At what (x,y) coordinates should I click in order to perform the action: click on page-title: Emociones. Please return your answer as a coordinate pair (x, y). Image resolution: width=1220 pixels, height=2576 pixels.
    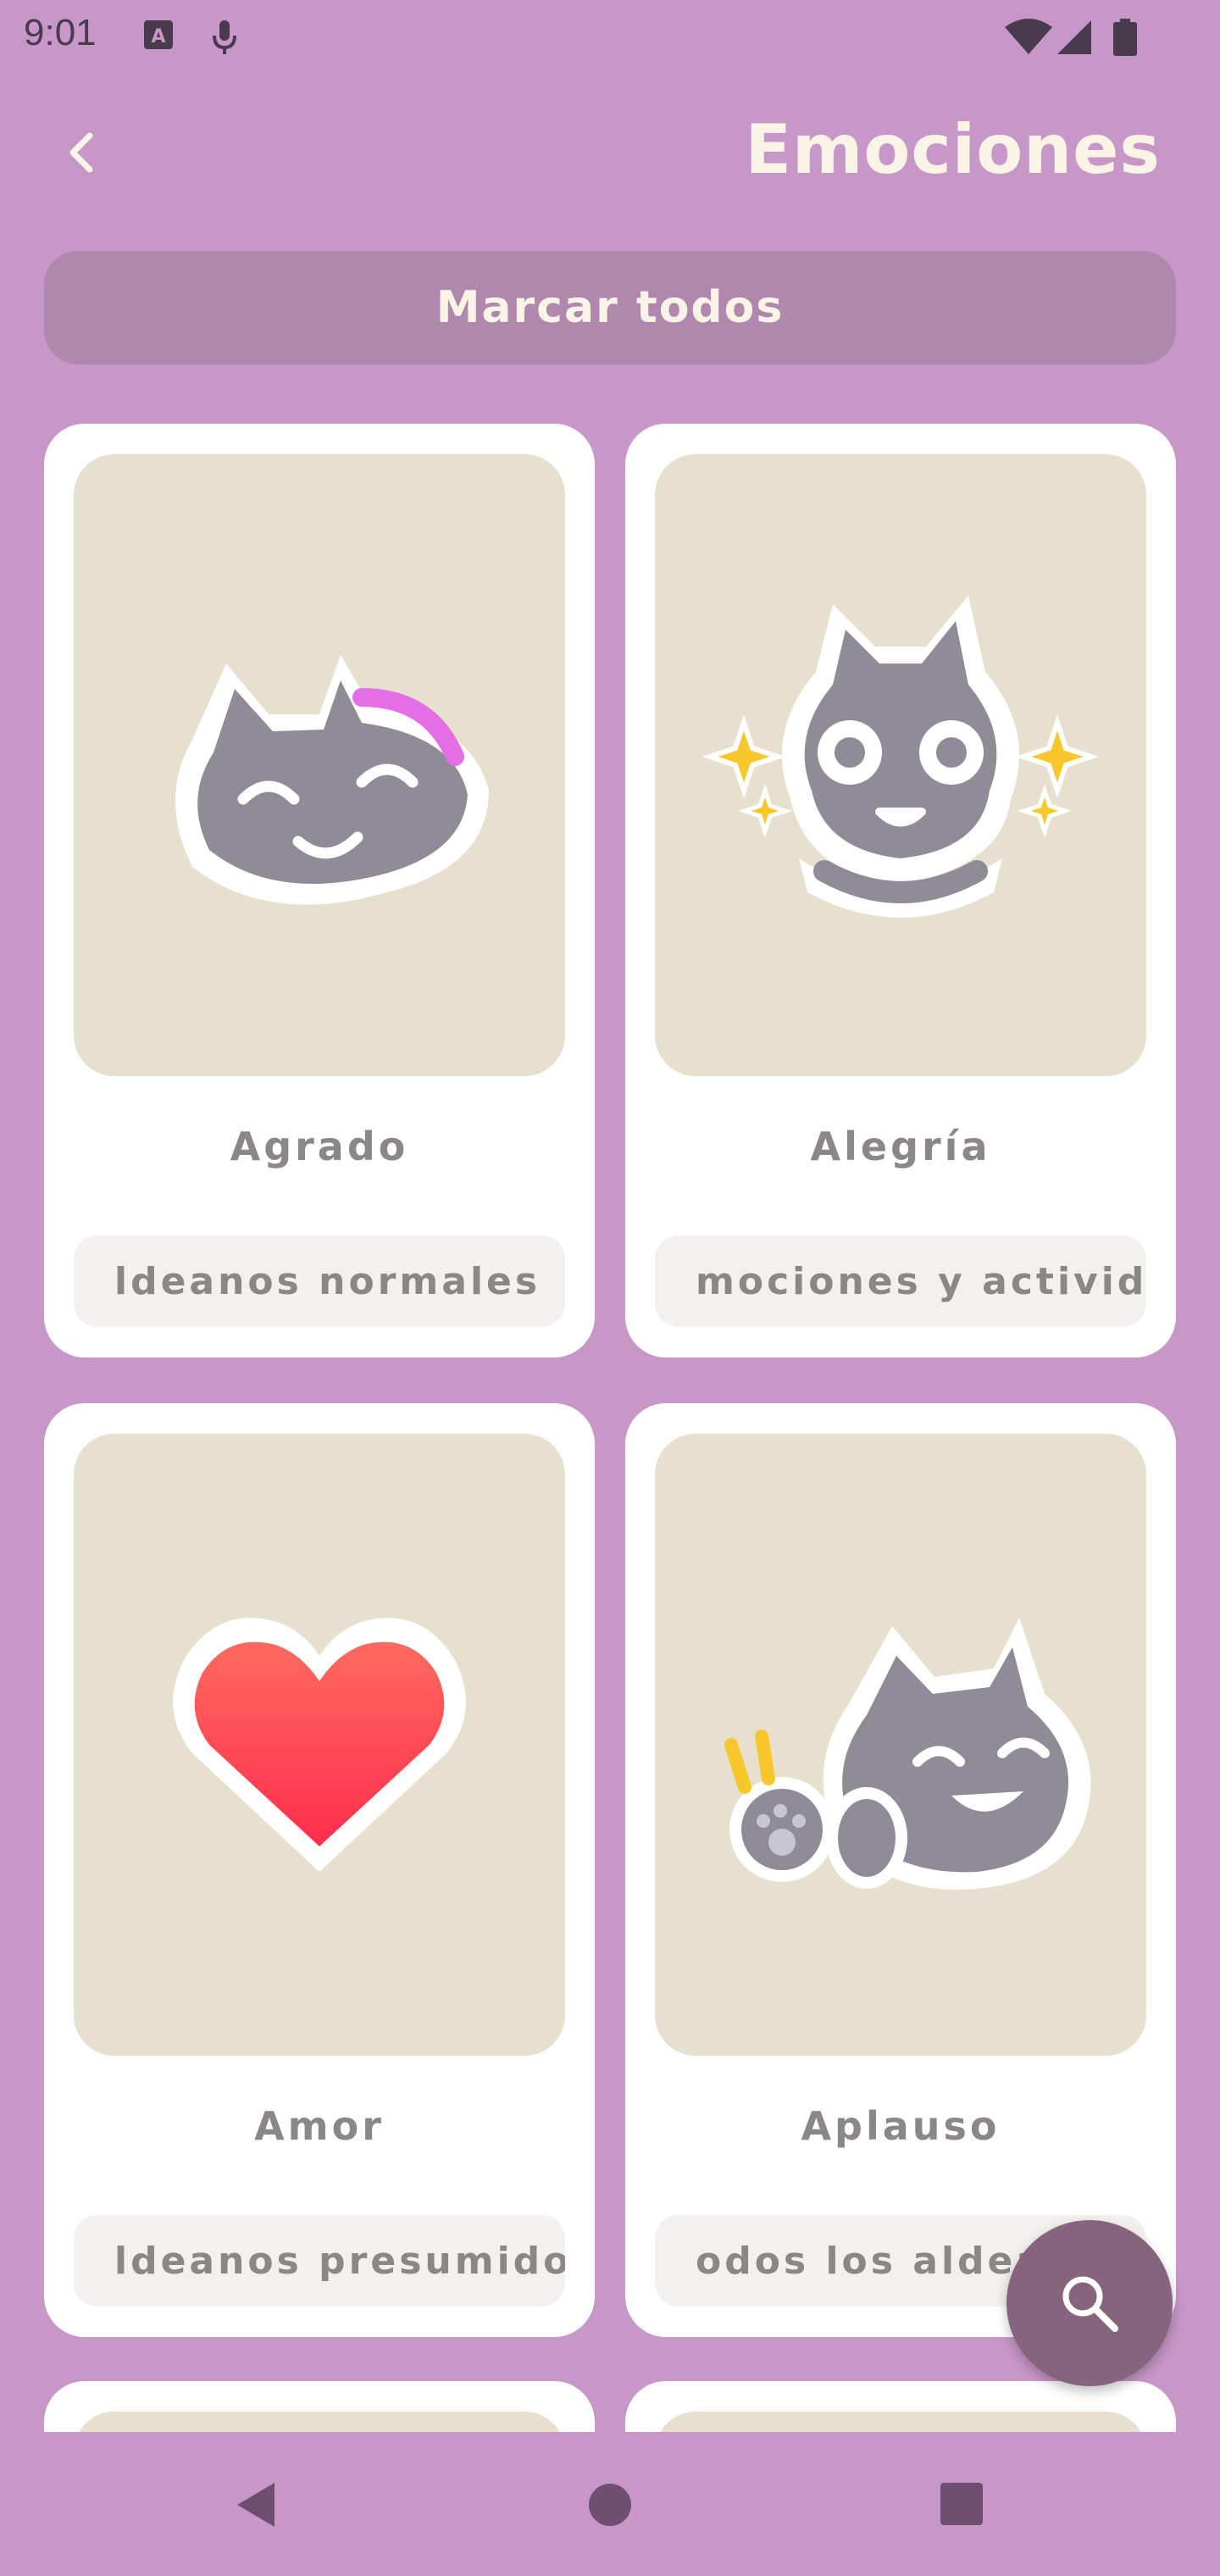
    Looking at the image, I should click on (953, 149).